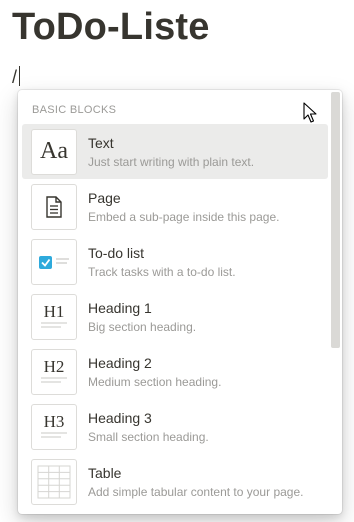 The image size is (354, 522). I want to click on block-option-description: Embed a sub-page inside this page., so click(184, 216).